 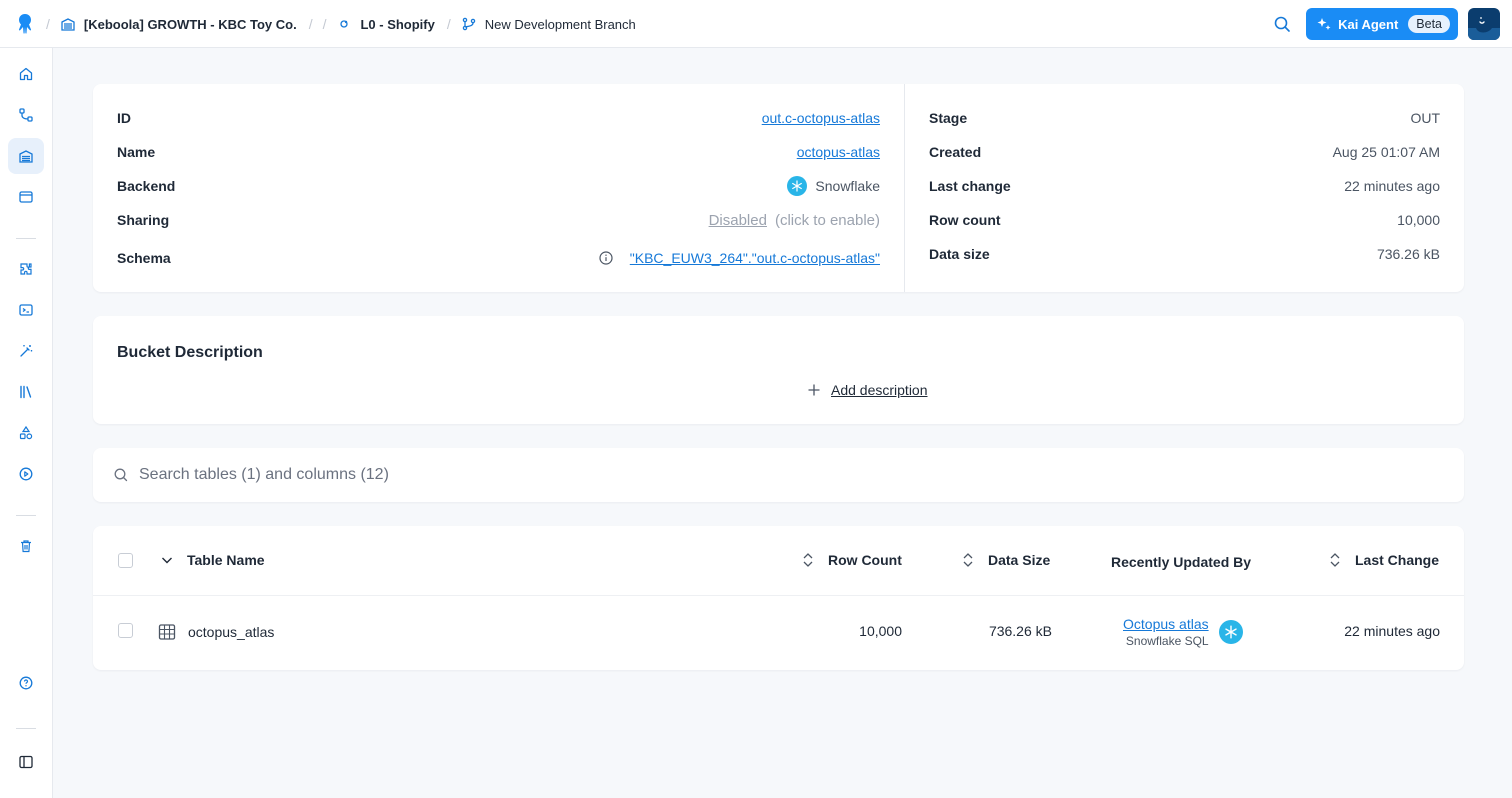 What do you see at coordinates (26, 433) in the screenshot?
I see `sidebar-item-data-apps` at bounding box center [26, 433].